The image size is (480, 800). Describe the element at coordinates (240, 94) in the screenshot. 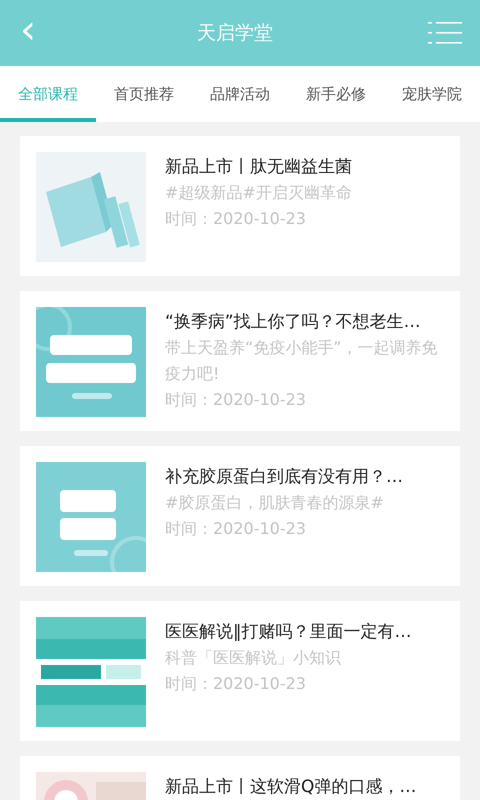

I see `category-tab: 品牌活动` at that location.